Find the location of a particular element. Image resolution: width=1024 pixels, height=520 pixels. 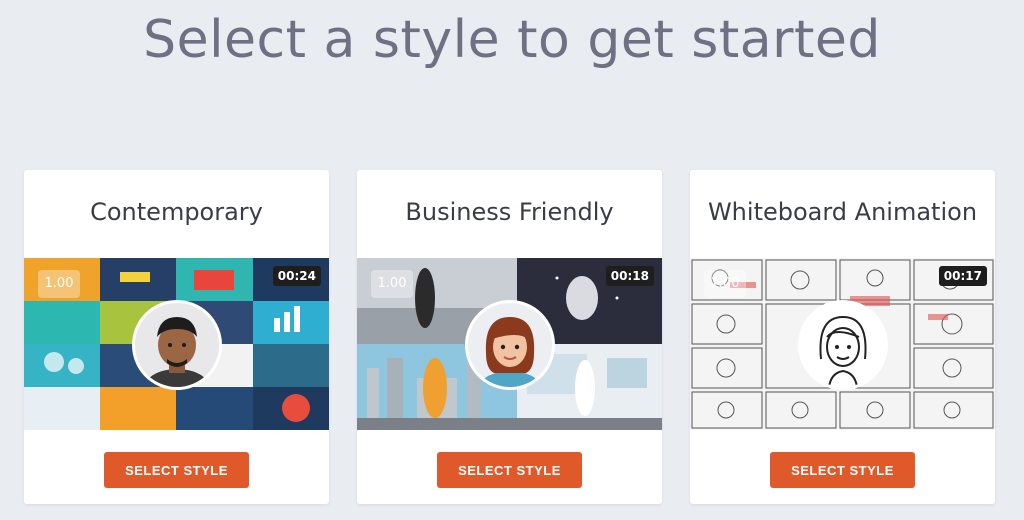

duration-badge: 00:18 is located at coordinates (629, 276).